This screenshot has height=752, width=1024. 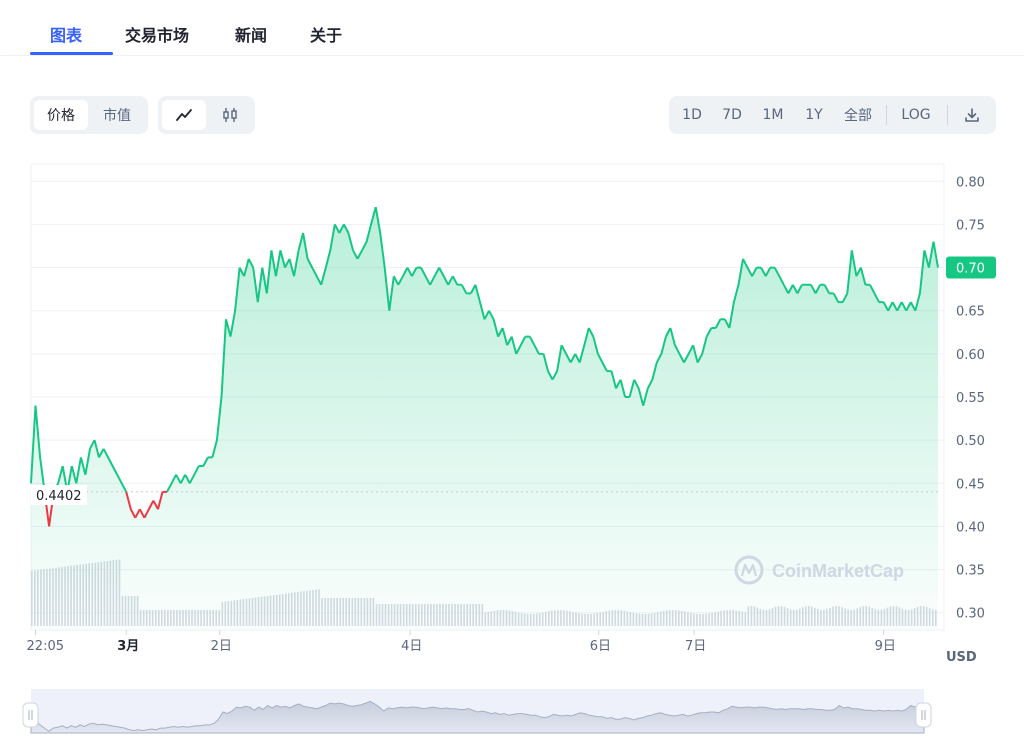 I want to click on current-price-value: 0.70, so click(x=970, y=269).